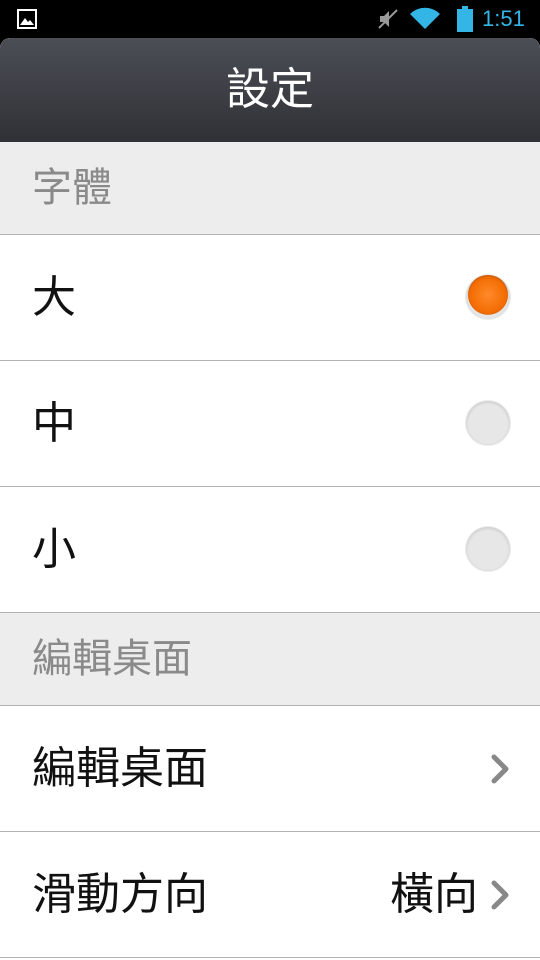 This screenshot has height=960, width=540. I want to click on swipe-direction-label: 滑動方向, so click(120, 894).